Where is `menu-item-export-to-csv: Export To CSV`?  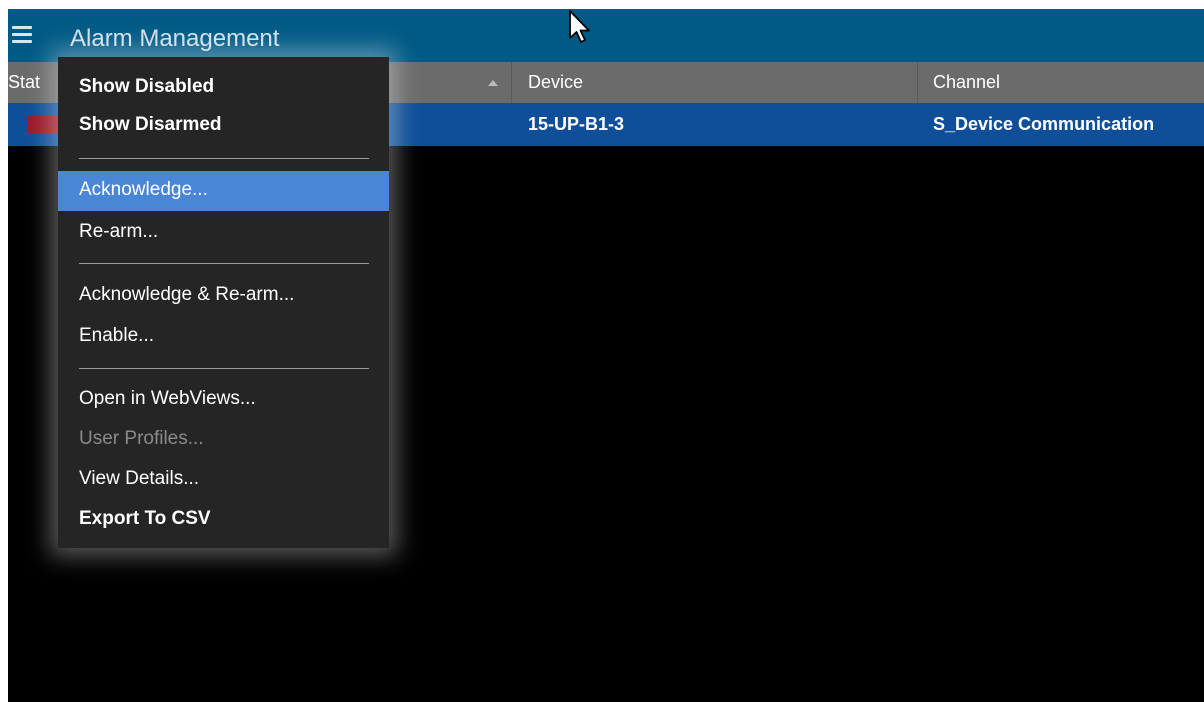
menu-item-export-to-csv: Export To CSV is located at coordinates (223, 519).